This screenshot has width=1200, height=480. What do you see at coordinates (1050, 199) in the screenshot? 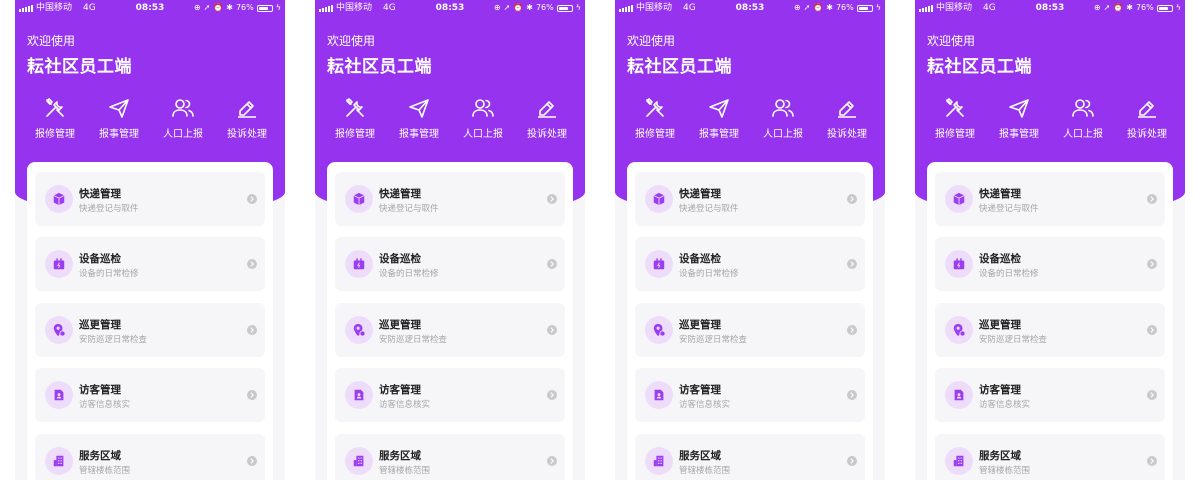
I see `menu-item-package: 快递管理快递登记与取件` at bounding box center [1050, 199].